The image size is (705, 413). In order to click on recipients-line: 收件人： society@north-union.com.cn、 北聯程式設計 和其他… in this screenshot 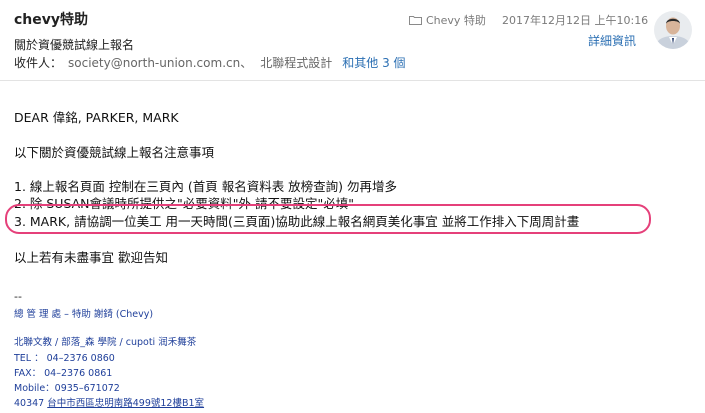, I will do `click(210, 62)`.